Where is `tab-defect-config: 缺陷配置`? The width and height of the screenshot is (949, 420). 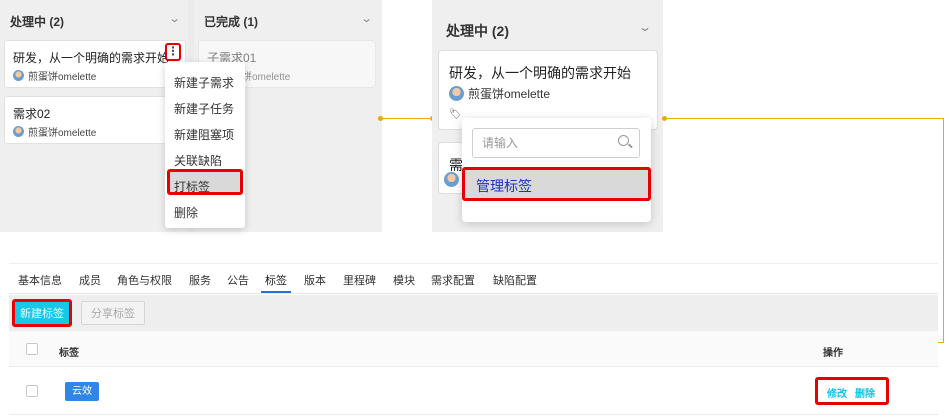 tab-defect-config: 缺陷配置 is located at coordinates (515, 280).